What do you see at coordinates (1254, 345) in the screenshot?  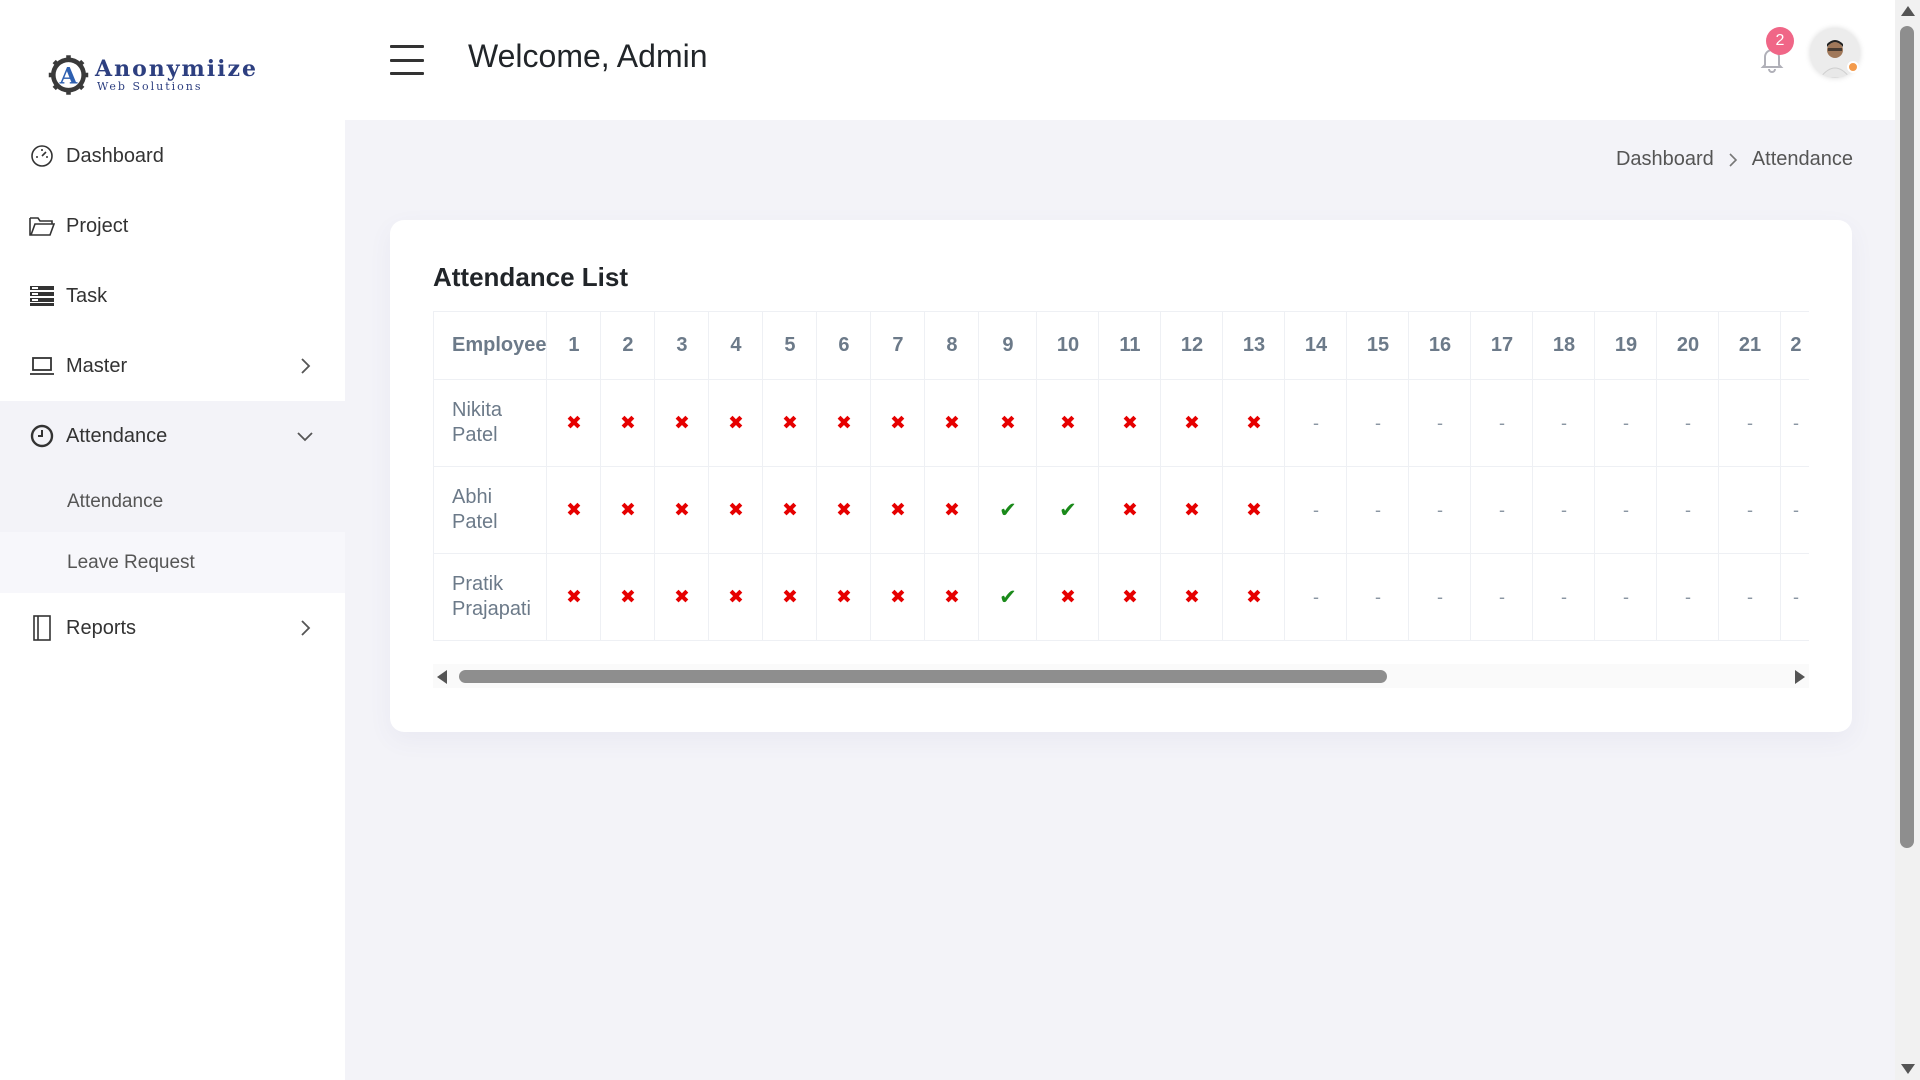 I see `day-column-header: 13` at bounding box center [1254, 345].